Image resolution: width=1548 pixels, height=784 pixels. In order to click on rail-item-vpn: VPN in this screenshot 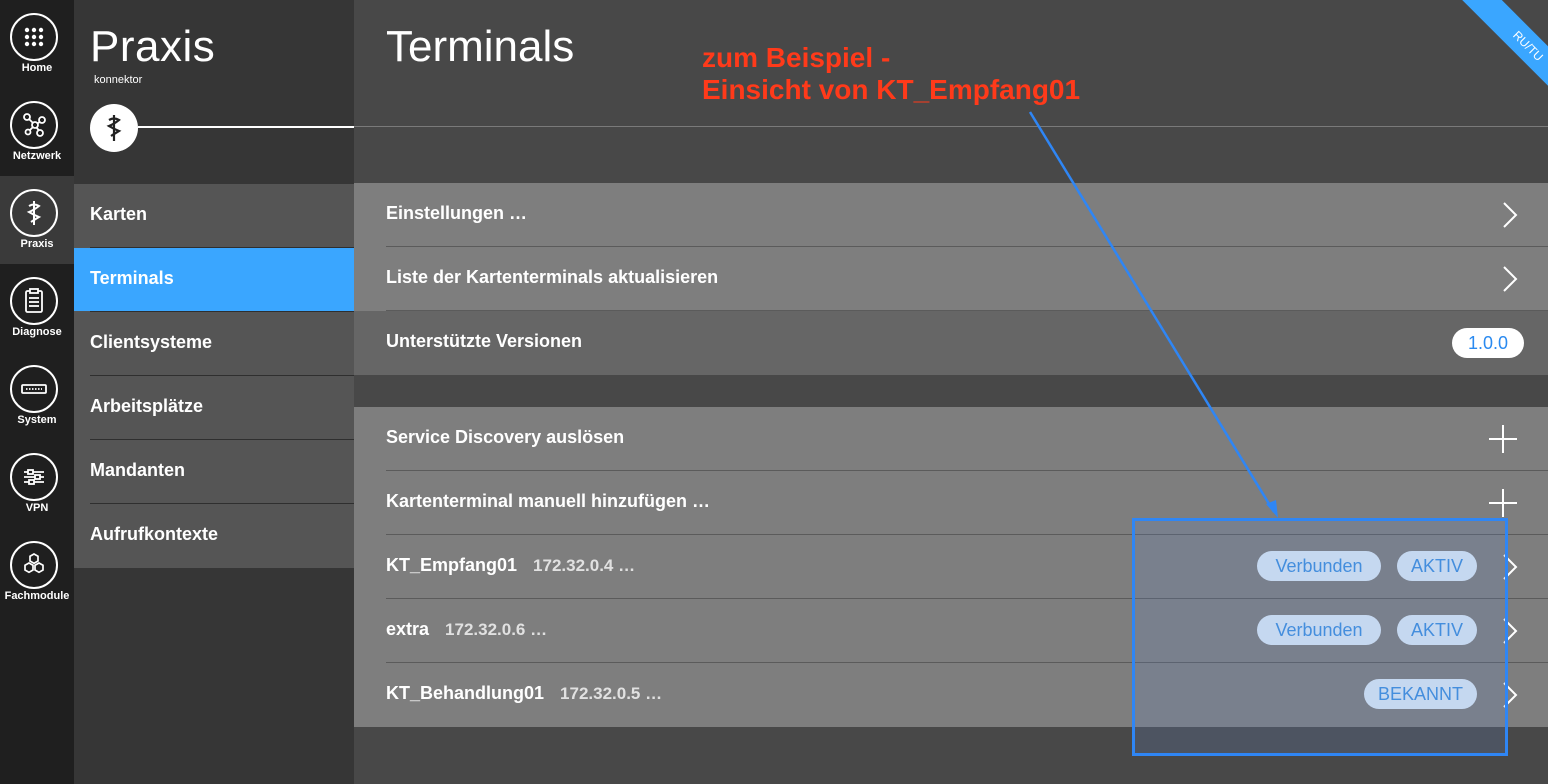, I will do `click(37, 484)`.